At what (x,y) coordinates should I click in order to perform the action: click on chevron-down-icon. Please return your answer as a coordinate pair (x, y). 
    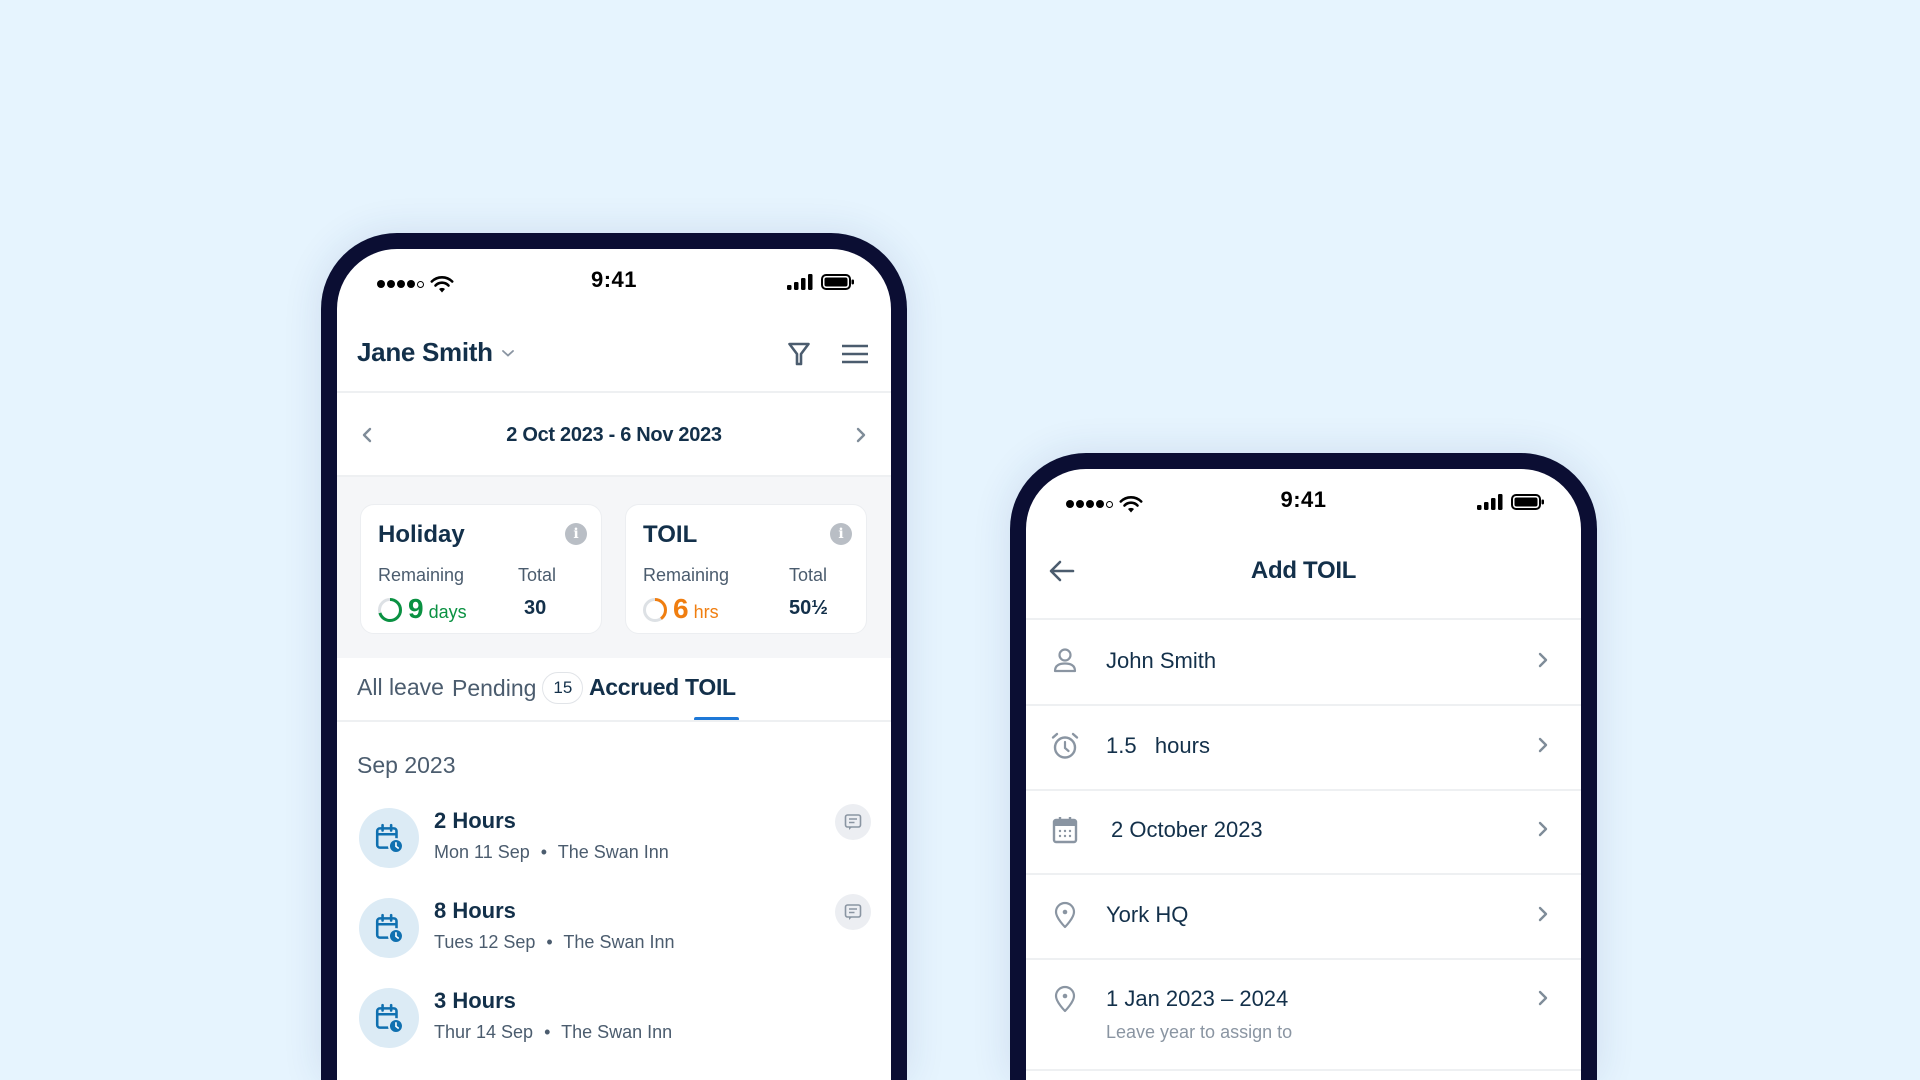
    Looking at the image, I should click on (507, 353).